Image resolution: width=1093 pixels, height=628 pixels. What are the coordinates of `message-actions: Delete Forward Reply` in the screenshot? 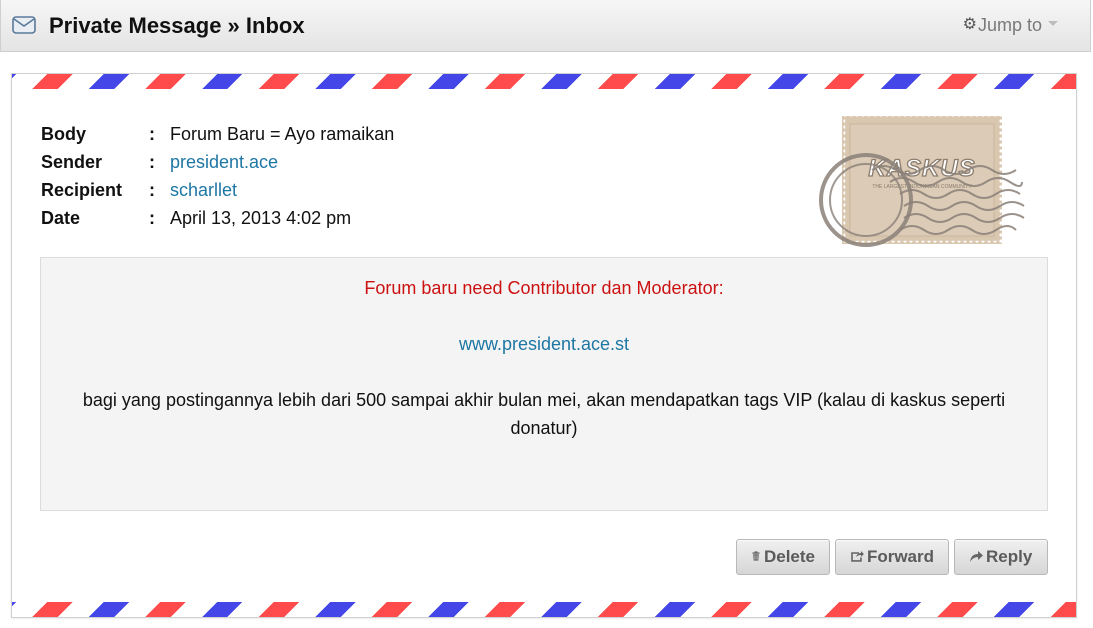 It's located at (892, 557).